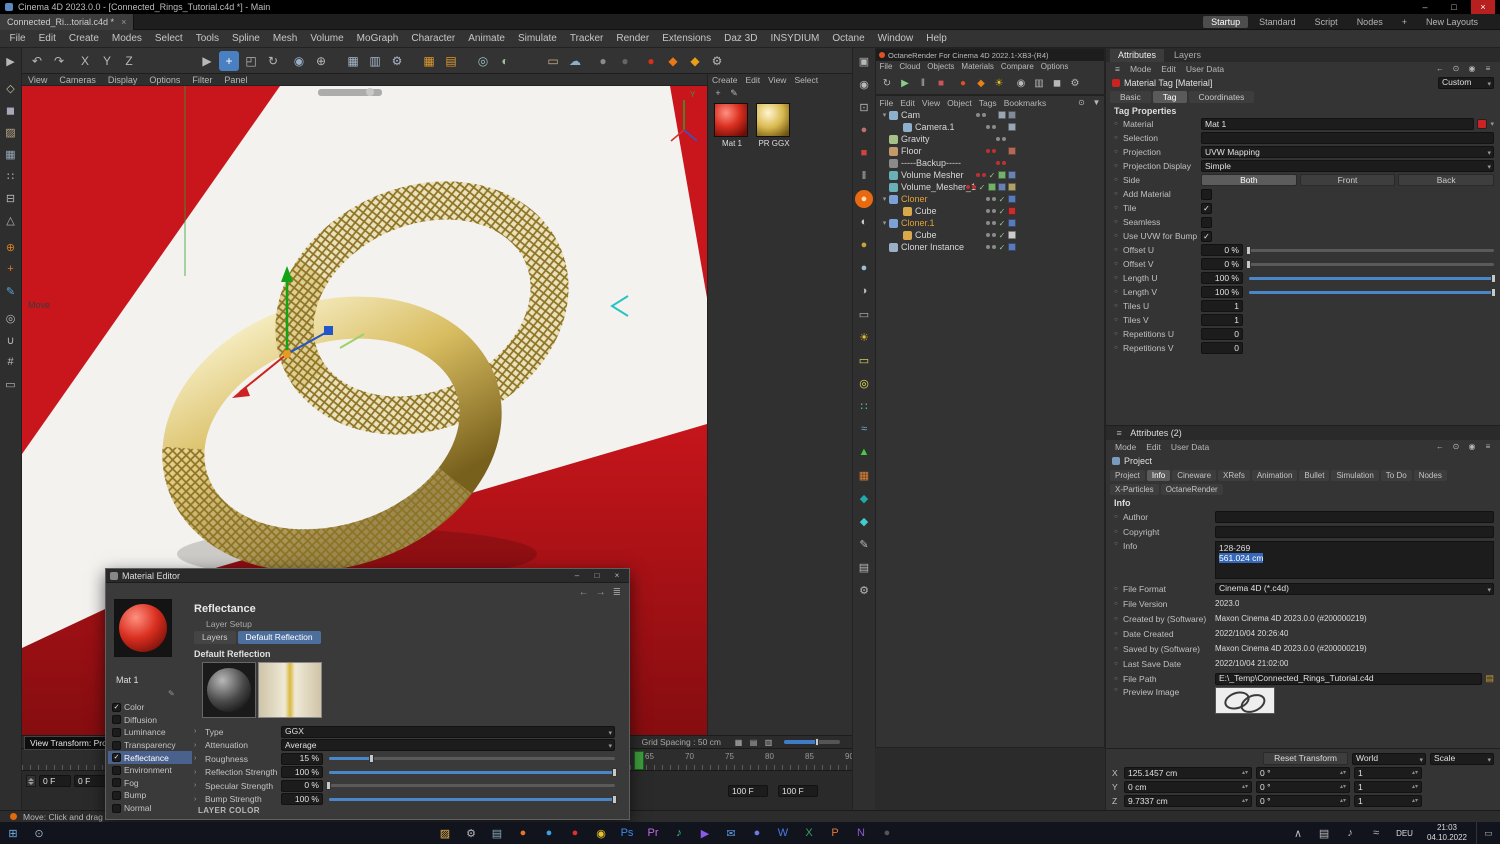  I want to click on make-editable-icon: ◇, so click(11, 88).